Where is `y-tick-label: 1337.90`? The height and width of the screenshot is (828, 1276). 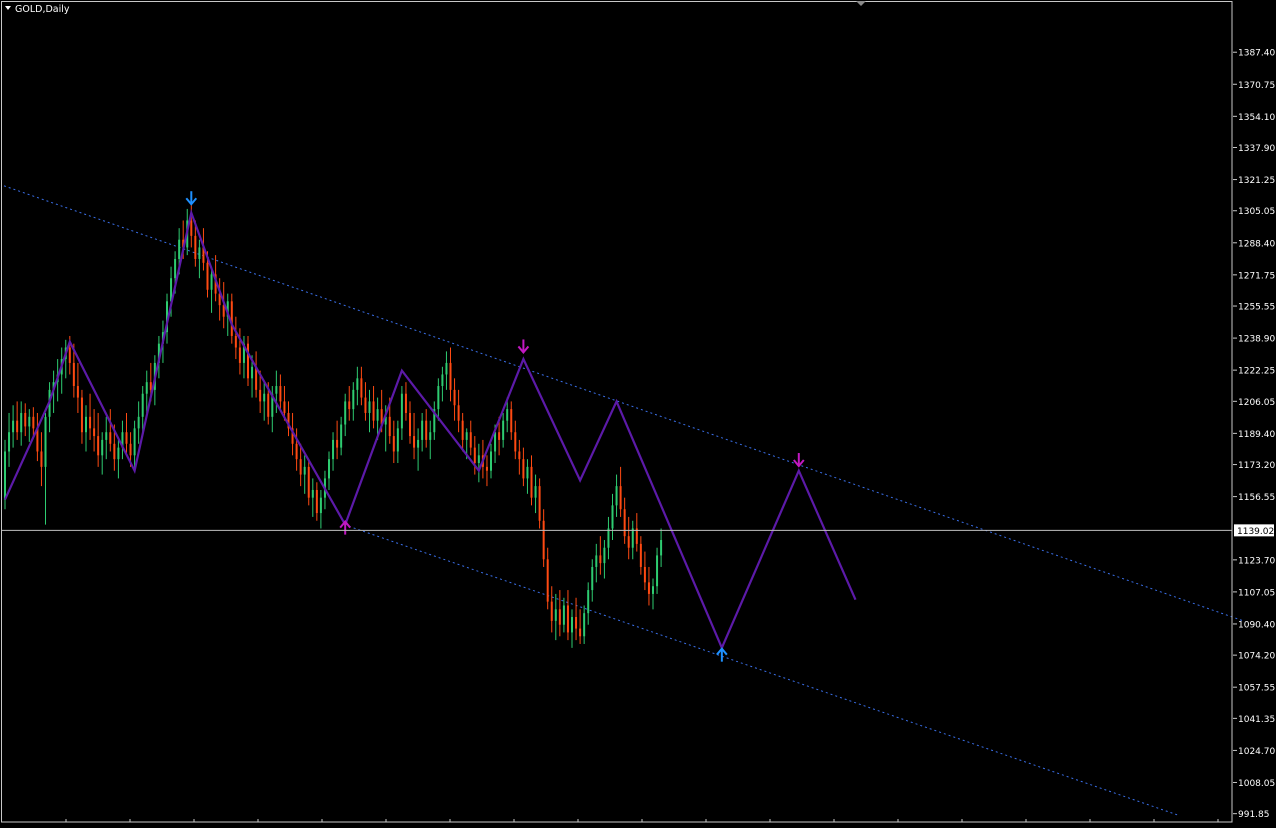 y-tick-label: 1337.90 is located at coordinates (1256, 149).